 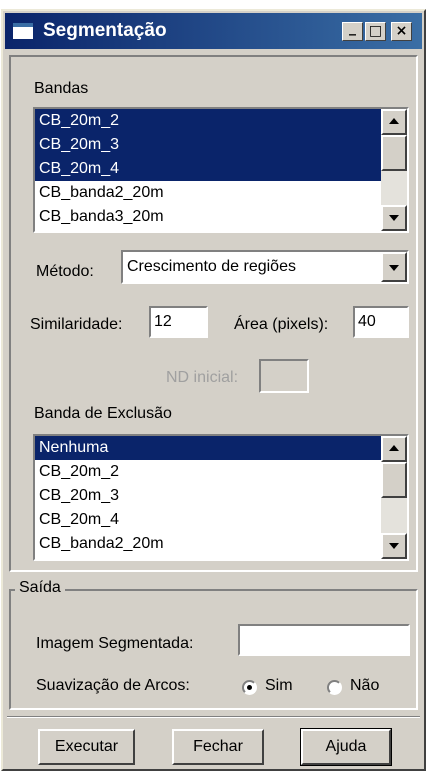 I want to click on smoothing-yes-label: Sim, so click(x=279, y=686).